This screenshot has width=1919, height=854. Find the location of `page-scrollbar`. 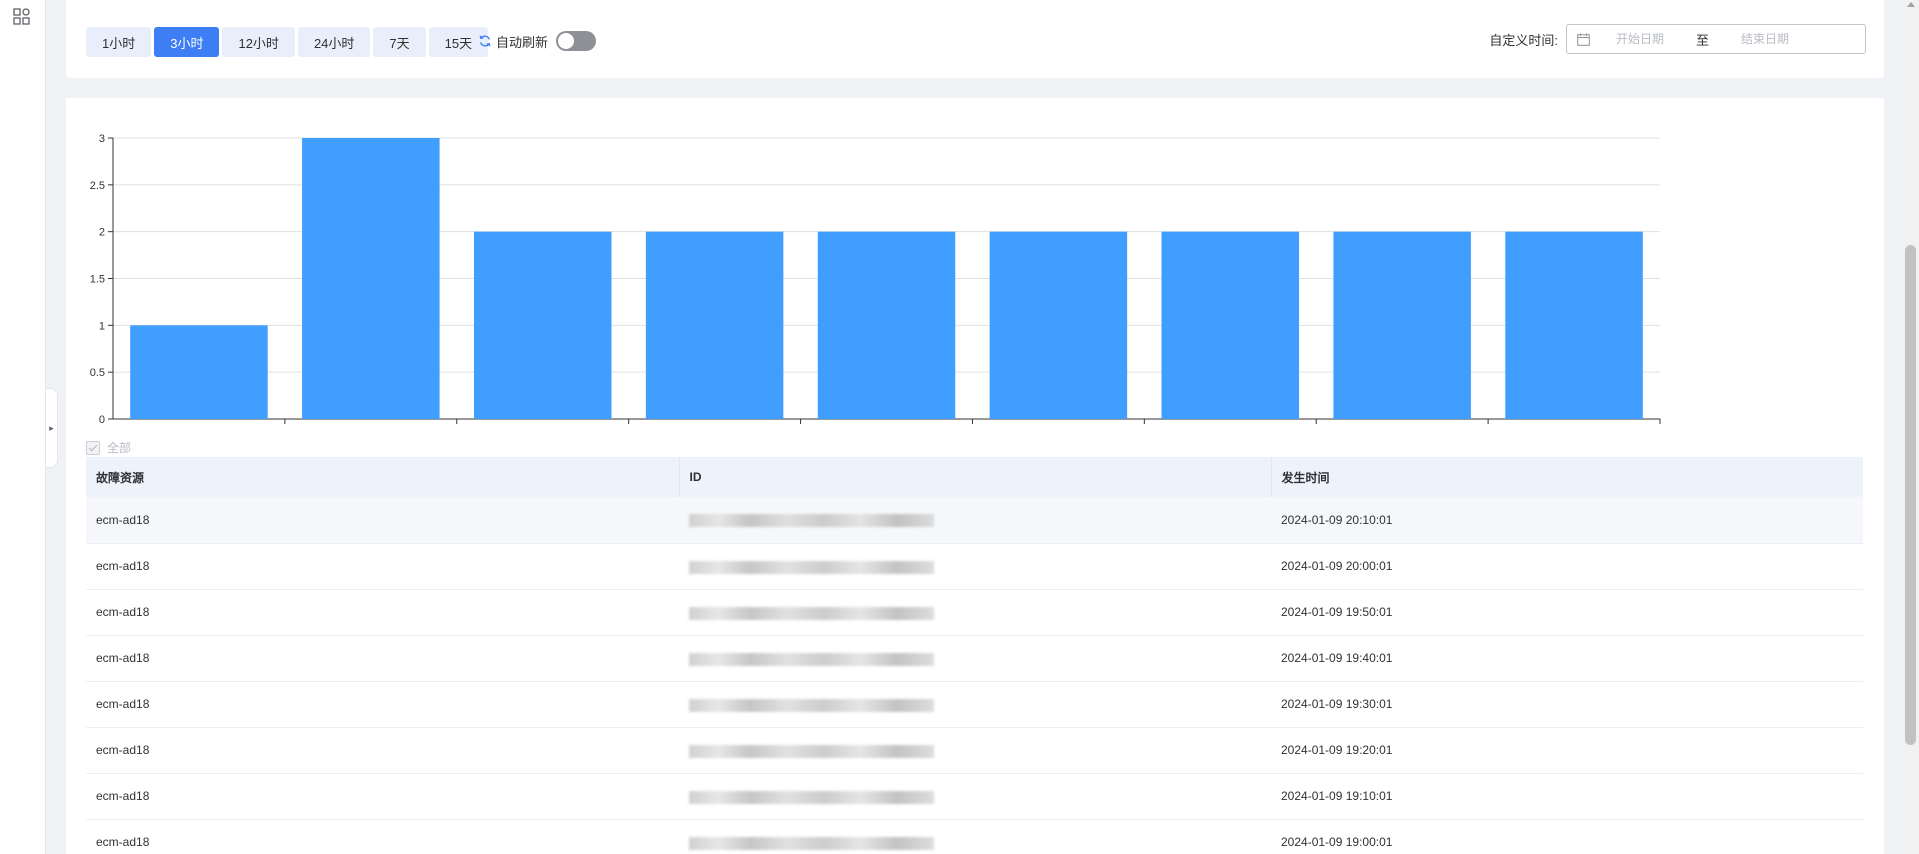

page-scrollbar is located at coordinates (1910, 427).